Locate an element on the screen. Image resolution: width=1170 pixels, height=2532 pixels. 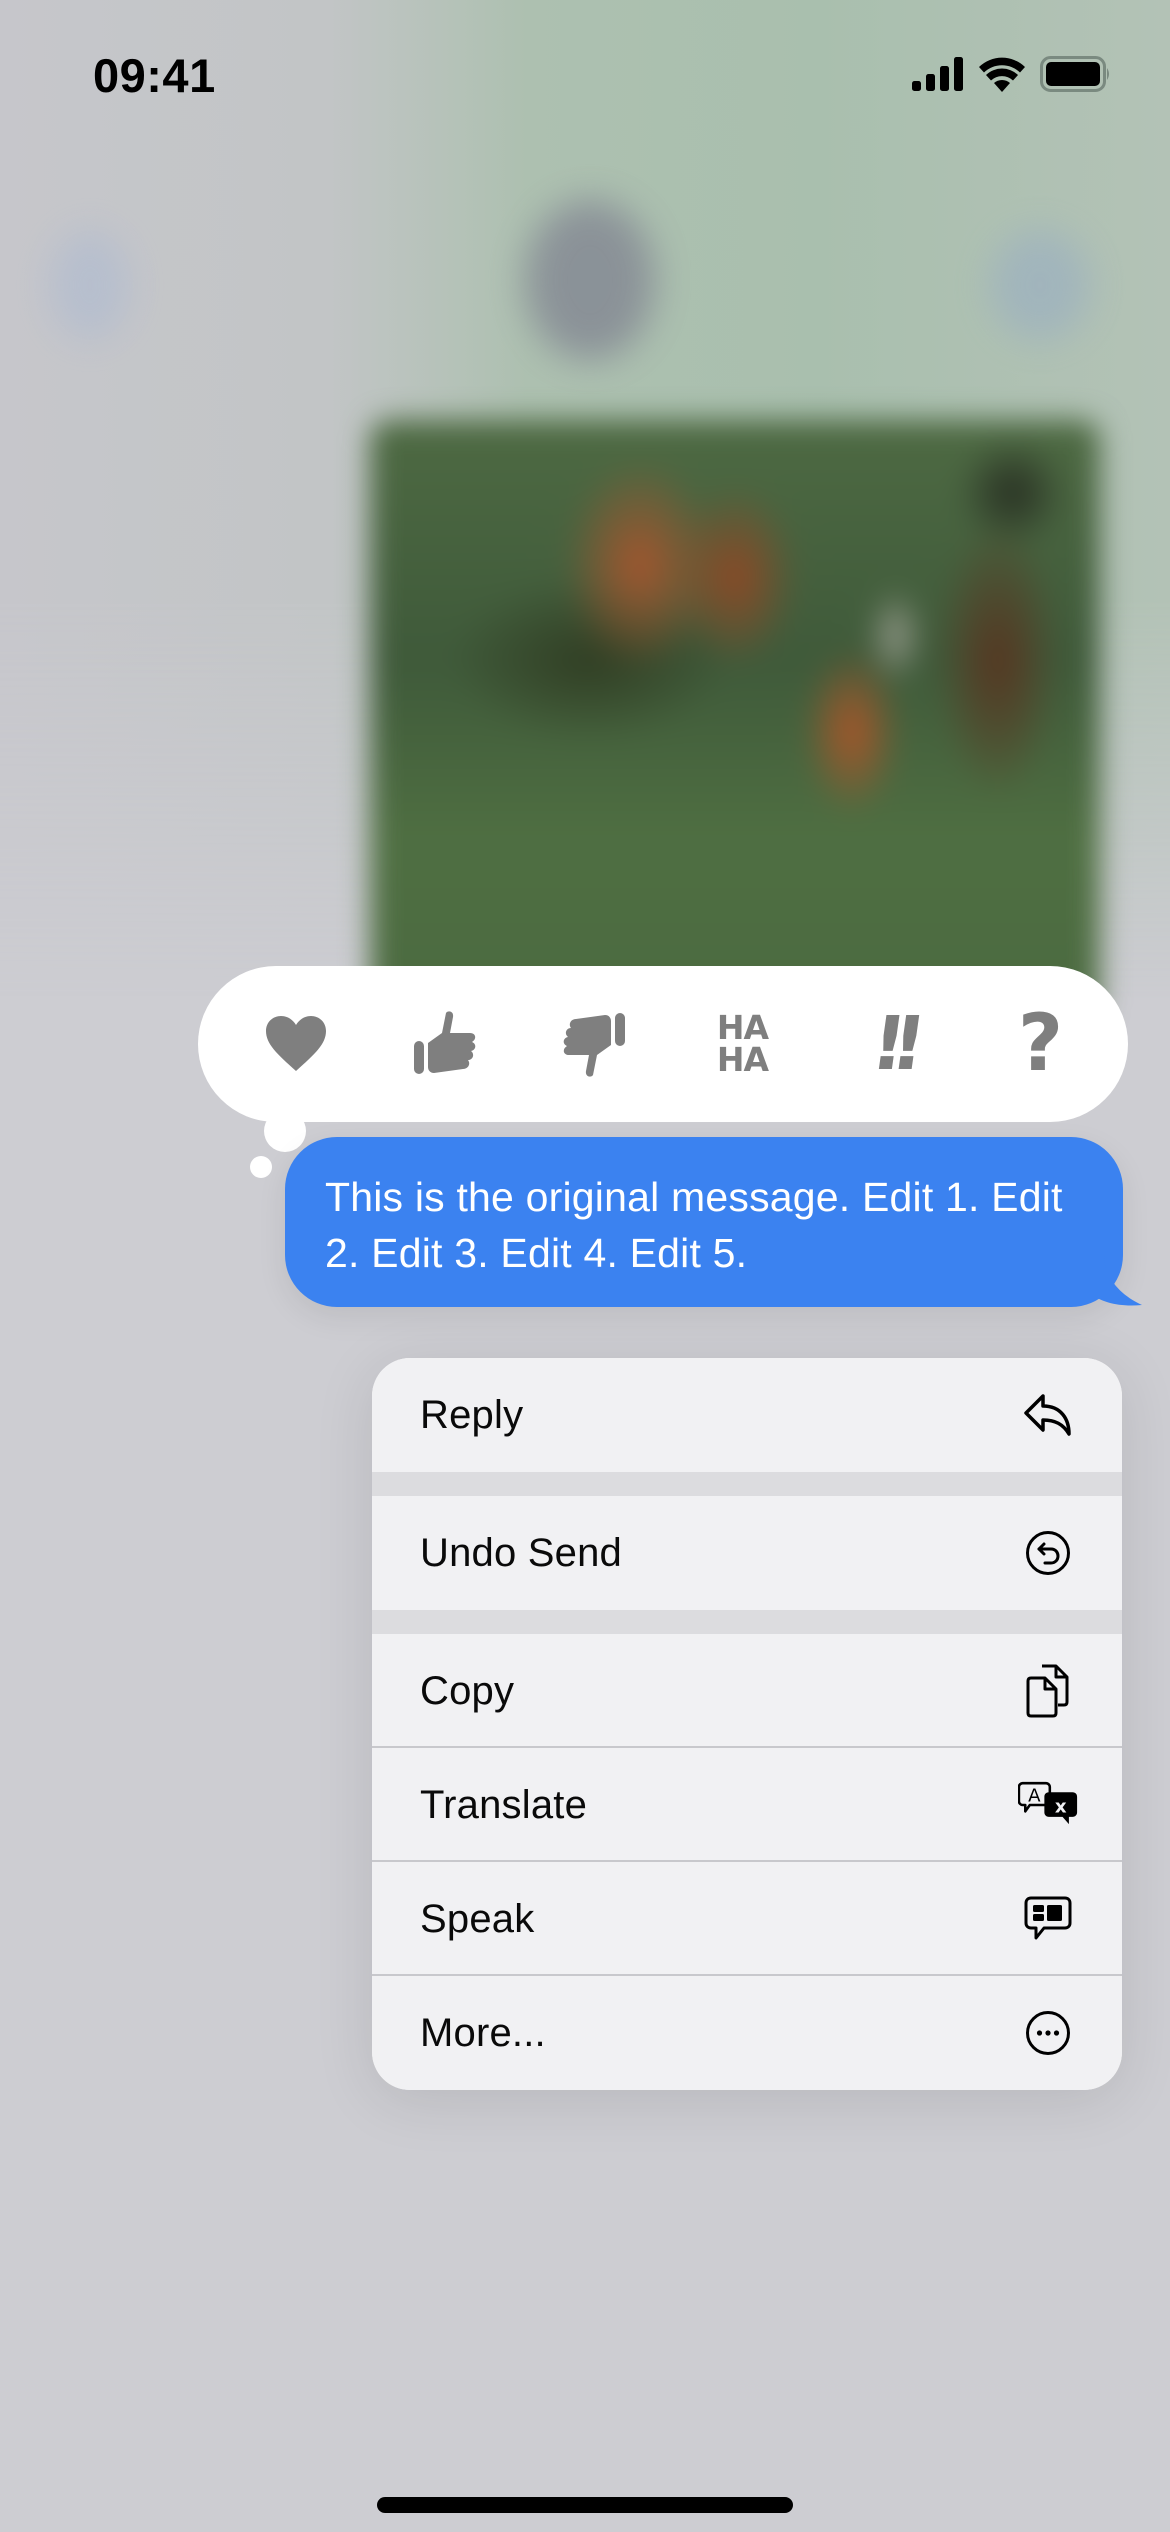
question-mark-icon: ? is located at coordinates (1040, 1044).